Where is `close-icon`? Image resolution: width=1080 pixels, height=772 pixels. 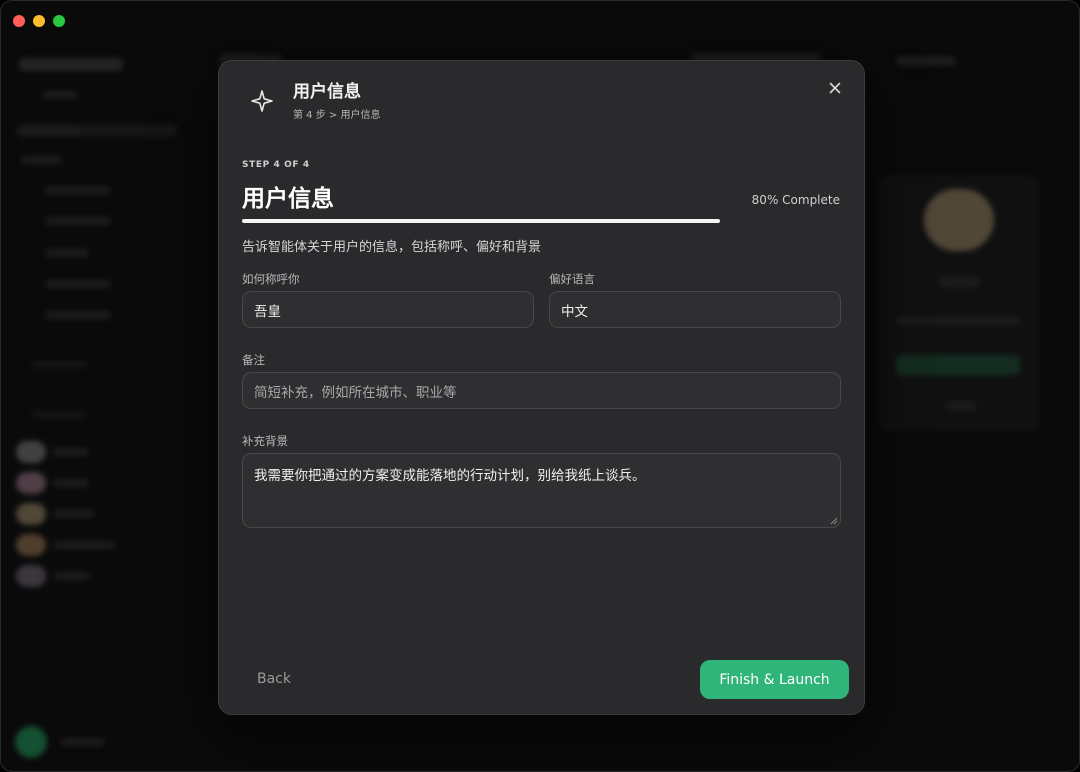
close-icon is located at coordinates (835, 88).